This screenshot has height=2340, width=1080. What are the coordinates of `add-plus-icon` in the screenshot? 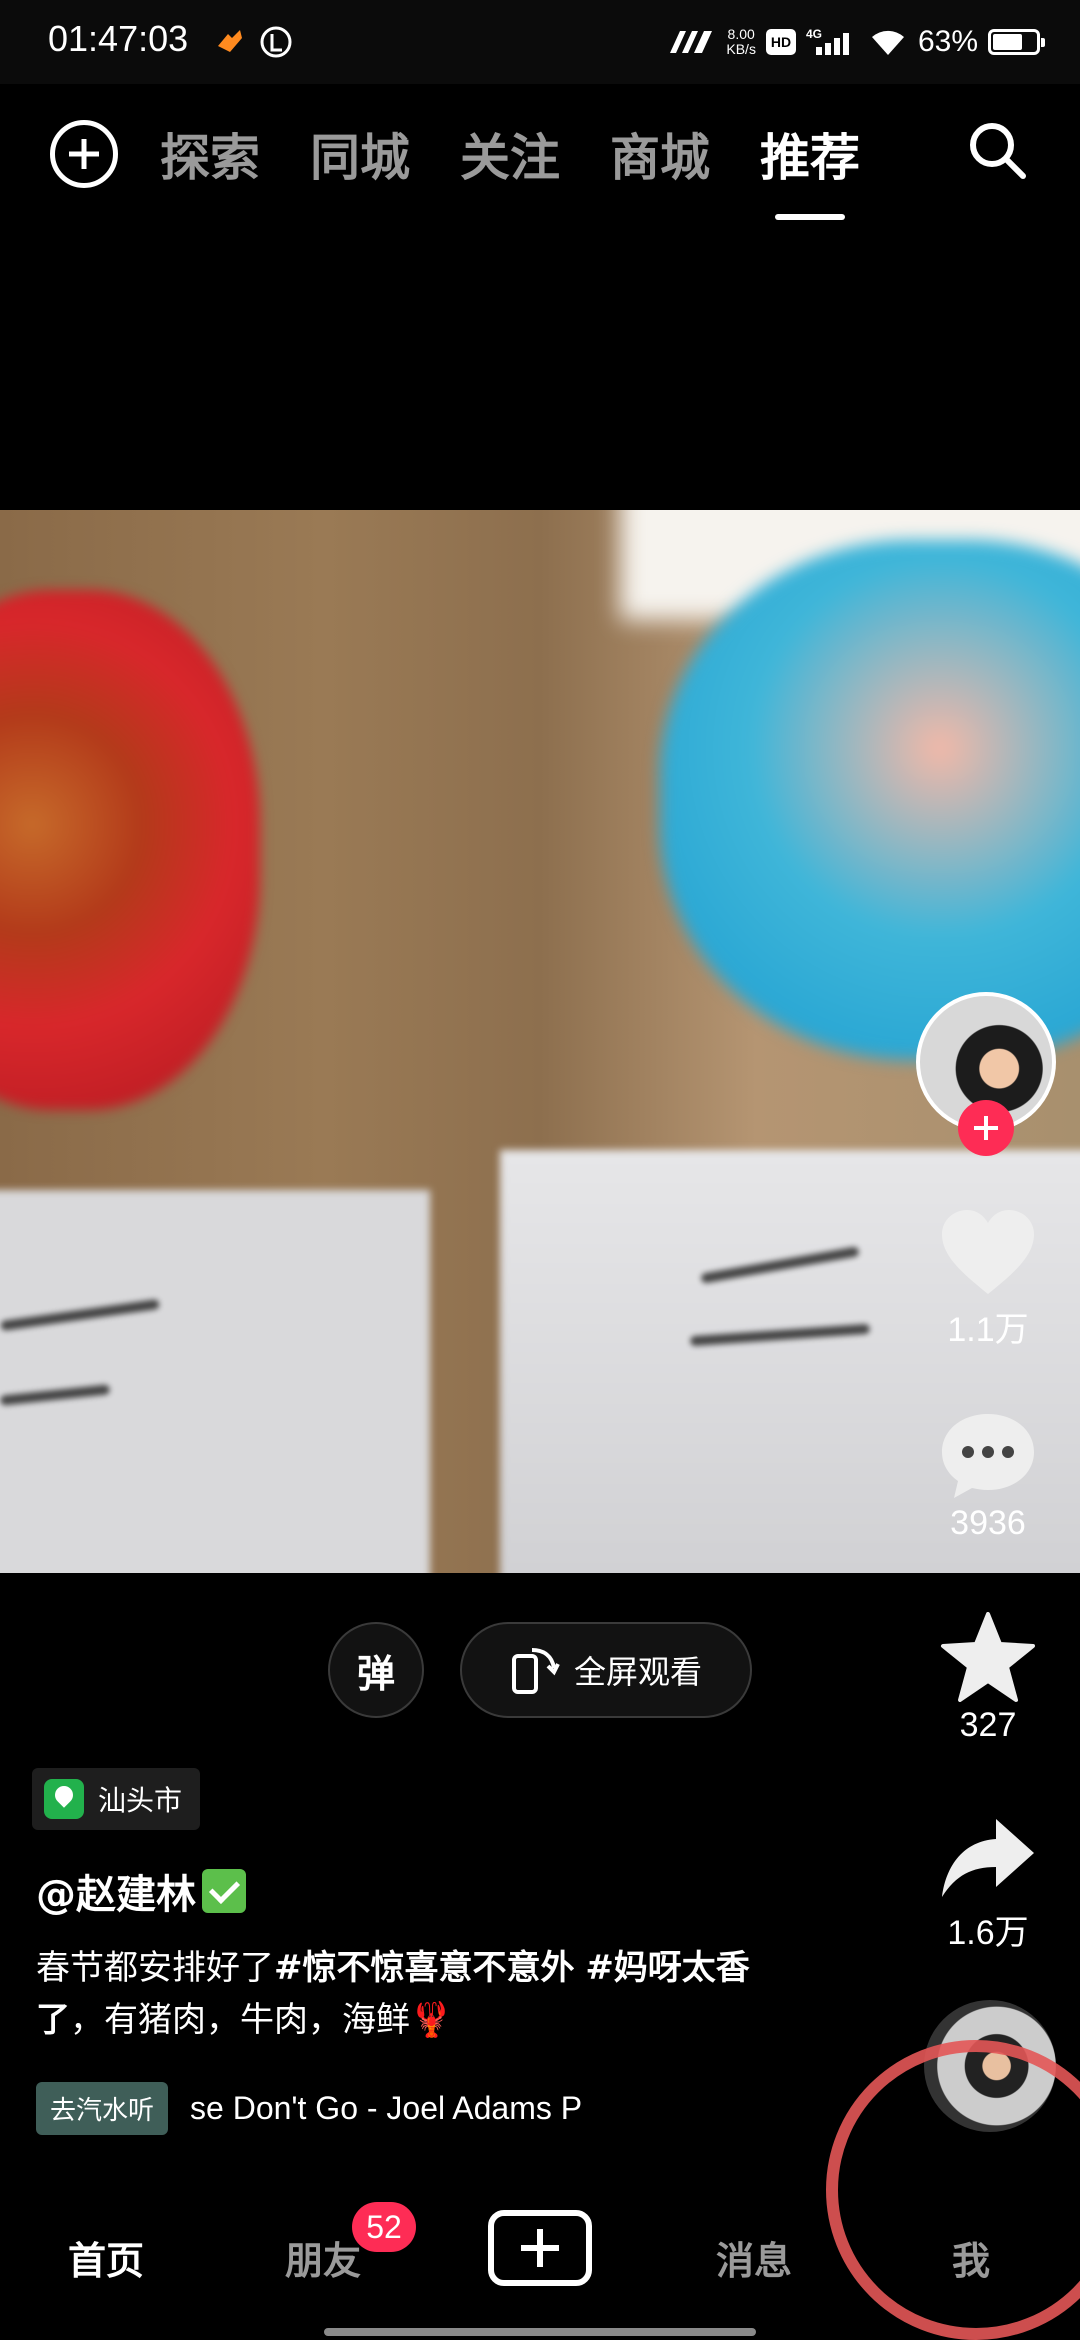 It's located at (84, 154).